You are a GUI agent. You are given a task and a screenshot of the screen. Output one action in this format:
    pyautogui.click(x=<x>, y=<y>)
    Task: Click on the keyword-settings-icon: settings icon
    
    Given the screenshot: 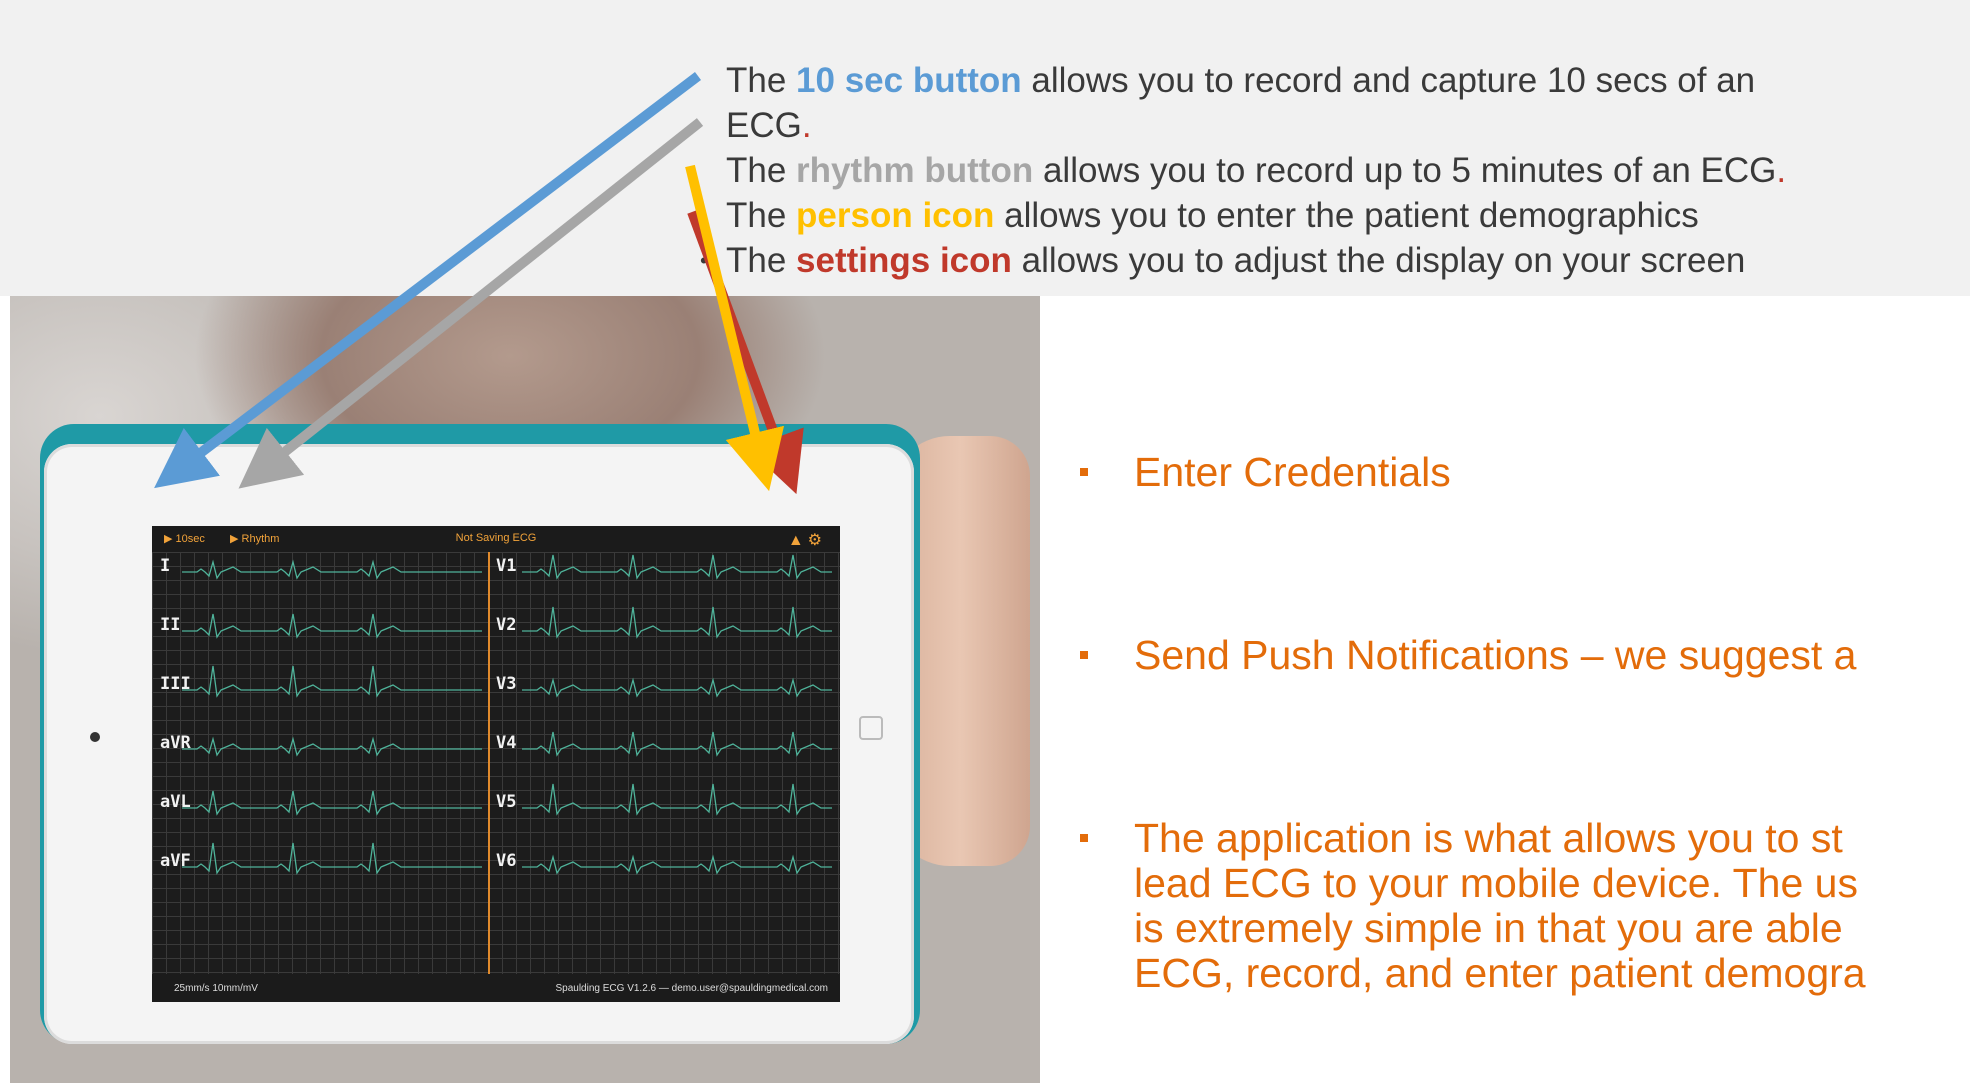 What is the action you would take?
    pyautogui.click(x=904, y=260)
    